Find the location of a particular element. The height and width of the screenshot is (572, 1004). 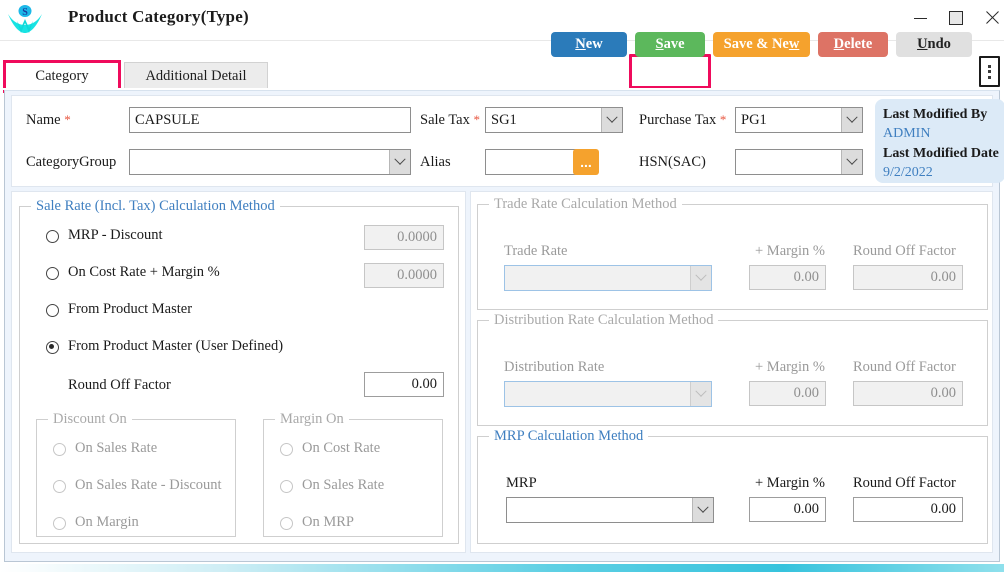

trade-rate-legend: Trade Rate Calculation Method is located at coordinates (585, 204).